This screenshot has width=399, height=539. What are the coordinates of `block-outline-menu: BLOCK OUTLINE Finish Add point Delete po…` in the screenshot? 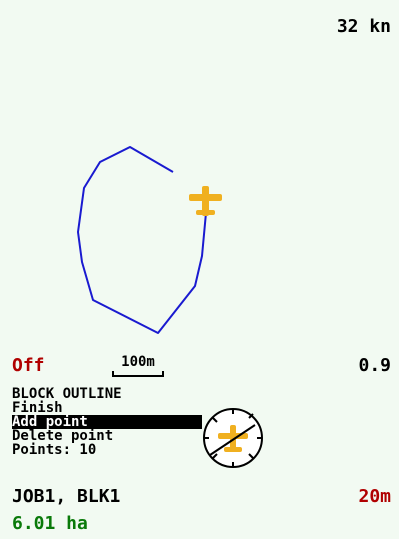 It's located at (107, 422).